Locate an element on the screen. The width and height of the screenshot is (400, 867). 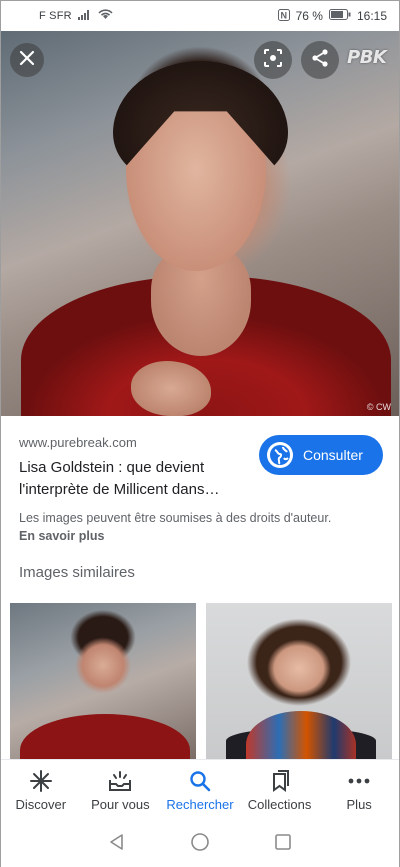
thumbnail-dress-shape is located at coordinates (105, 736).